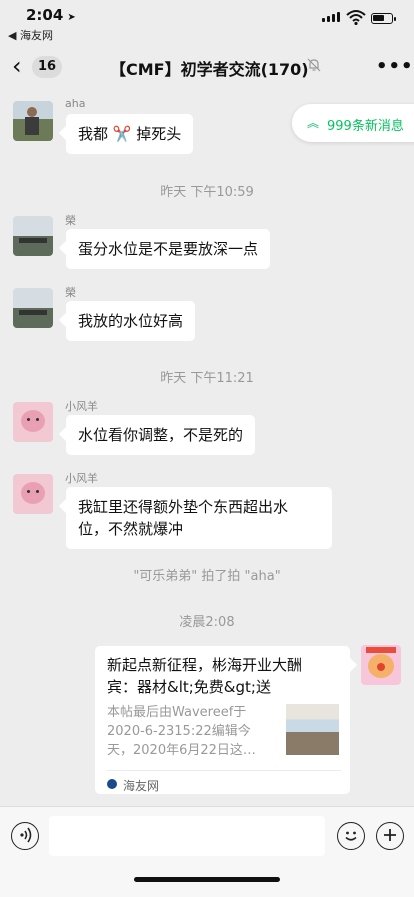 The height and width of the screenshot is (897, 414). What do you see at coordinates (224, 770) in the screenshot?
I see `divider` at bounding box center [224, 770].